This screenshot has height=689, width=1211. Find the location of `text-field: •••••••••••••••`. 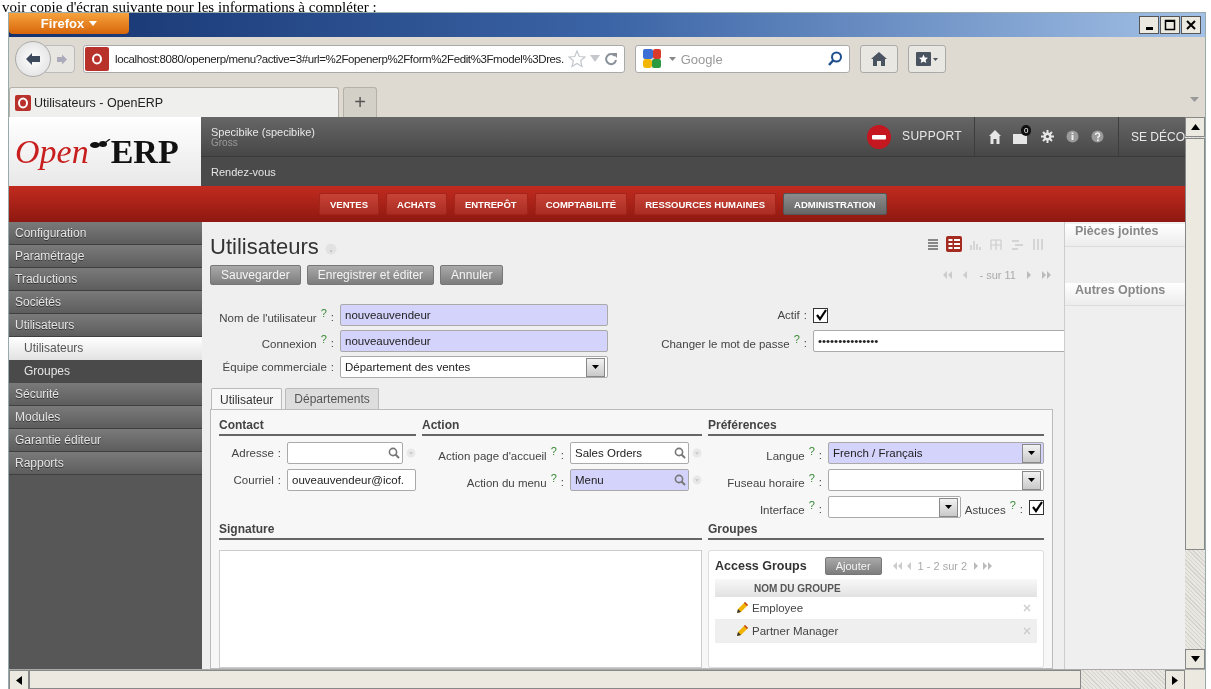

text-field: ••••••••••••••• is located at coordinates (938, 341).